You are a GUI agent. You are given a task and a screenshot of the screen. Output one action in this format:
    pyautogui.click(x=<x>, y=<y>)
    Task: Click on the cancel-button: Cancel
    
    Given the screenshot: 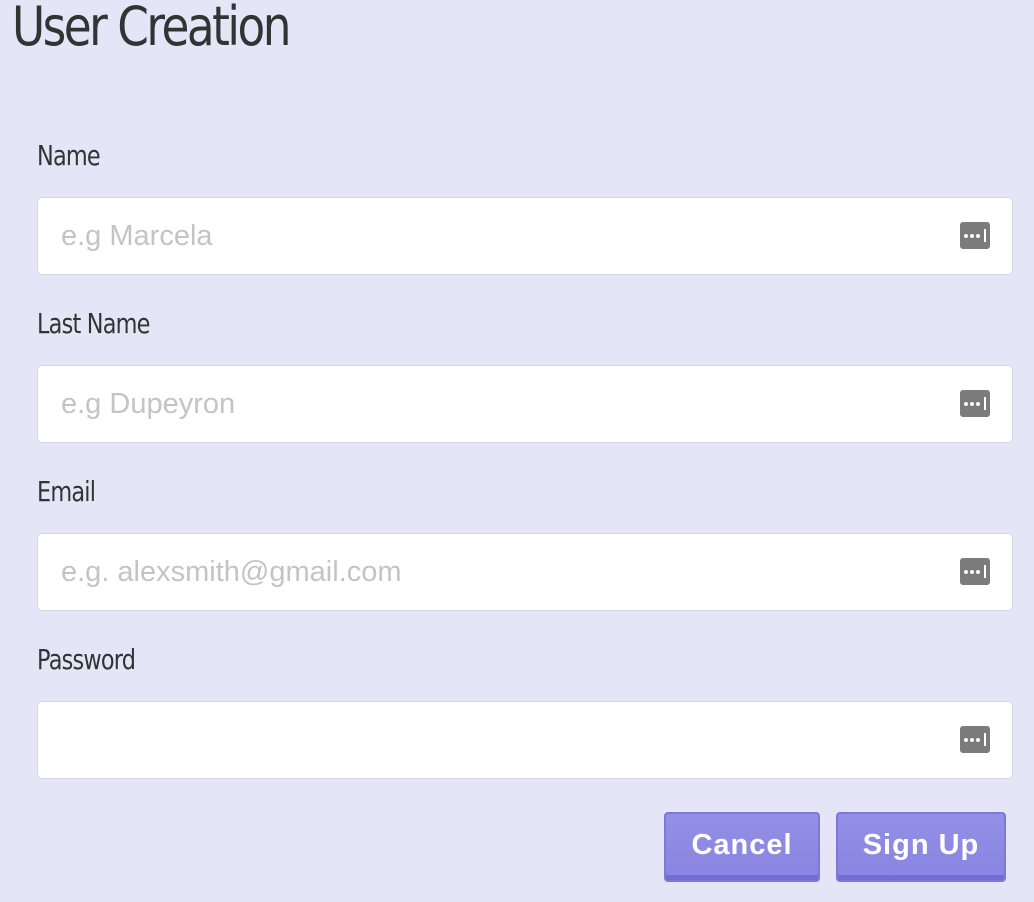 What is the action you would take?
    pyautogui.click(x=742, y=847)
    